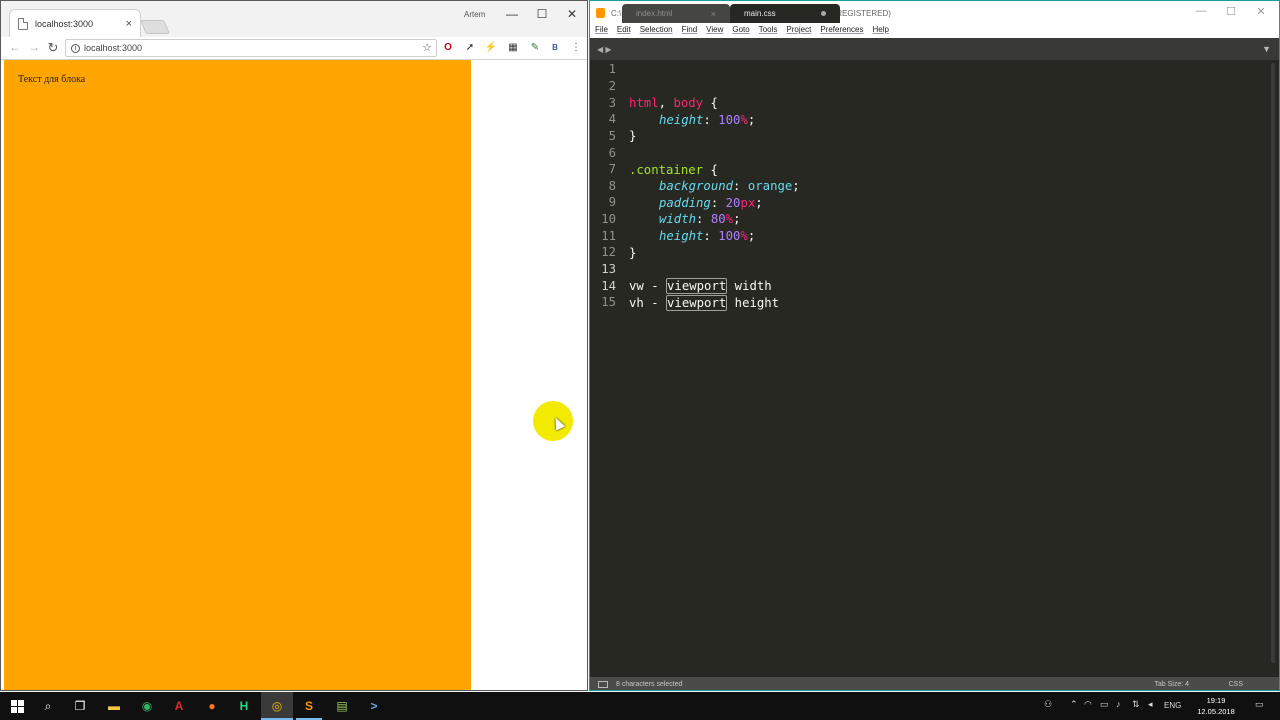 This screenshot has width=1280, height=720. What do you see at coordinates (1273, 363) in the screenshot?
I see `editor-scrollbar` at bounding box center [1273, 363].